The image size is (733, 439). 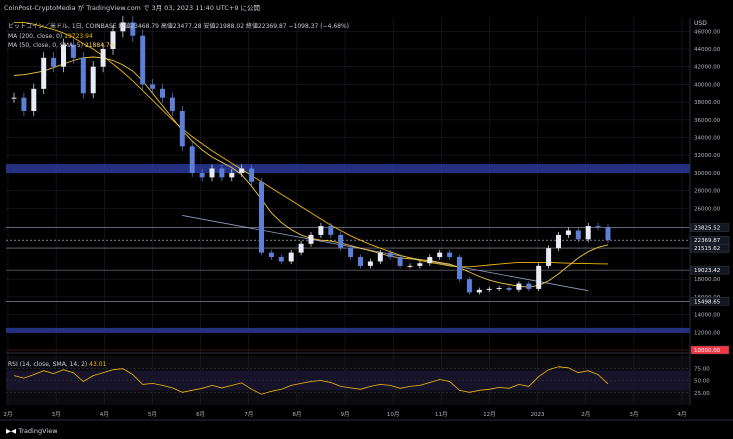 I want to click on price-badge-label: 22369.87, so click(x=707, y=241).